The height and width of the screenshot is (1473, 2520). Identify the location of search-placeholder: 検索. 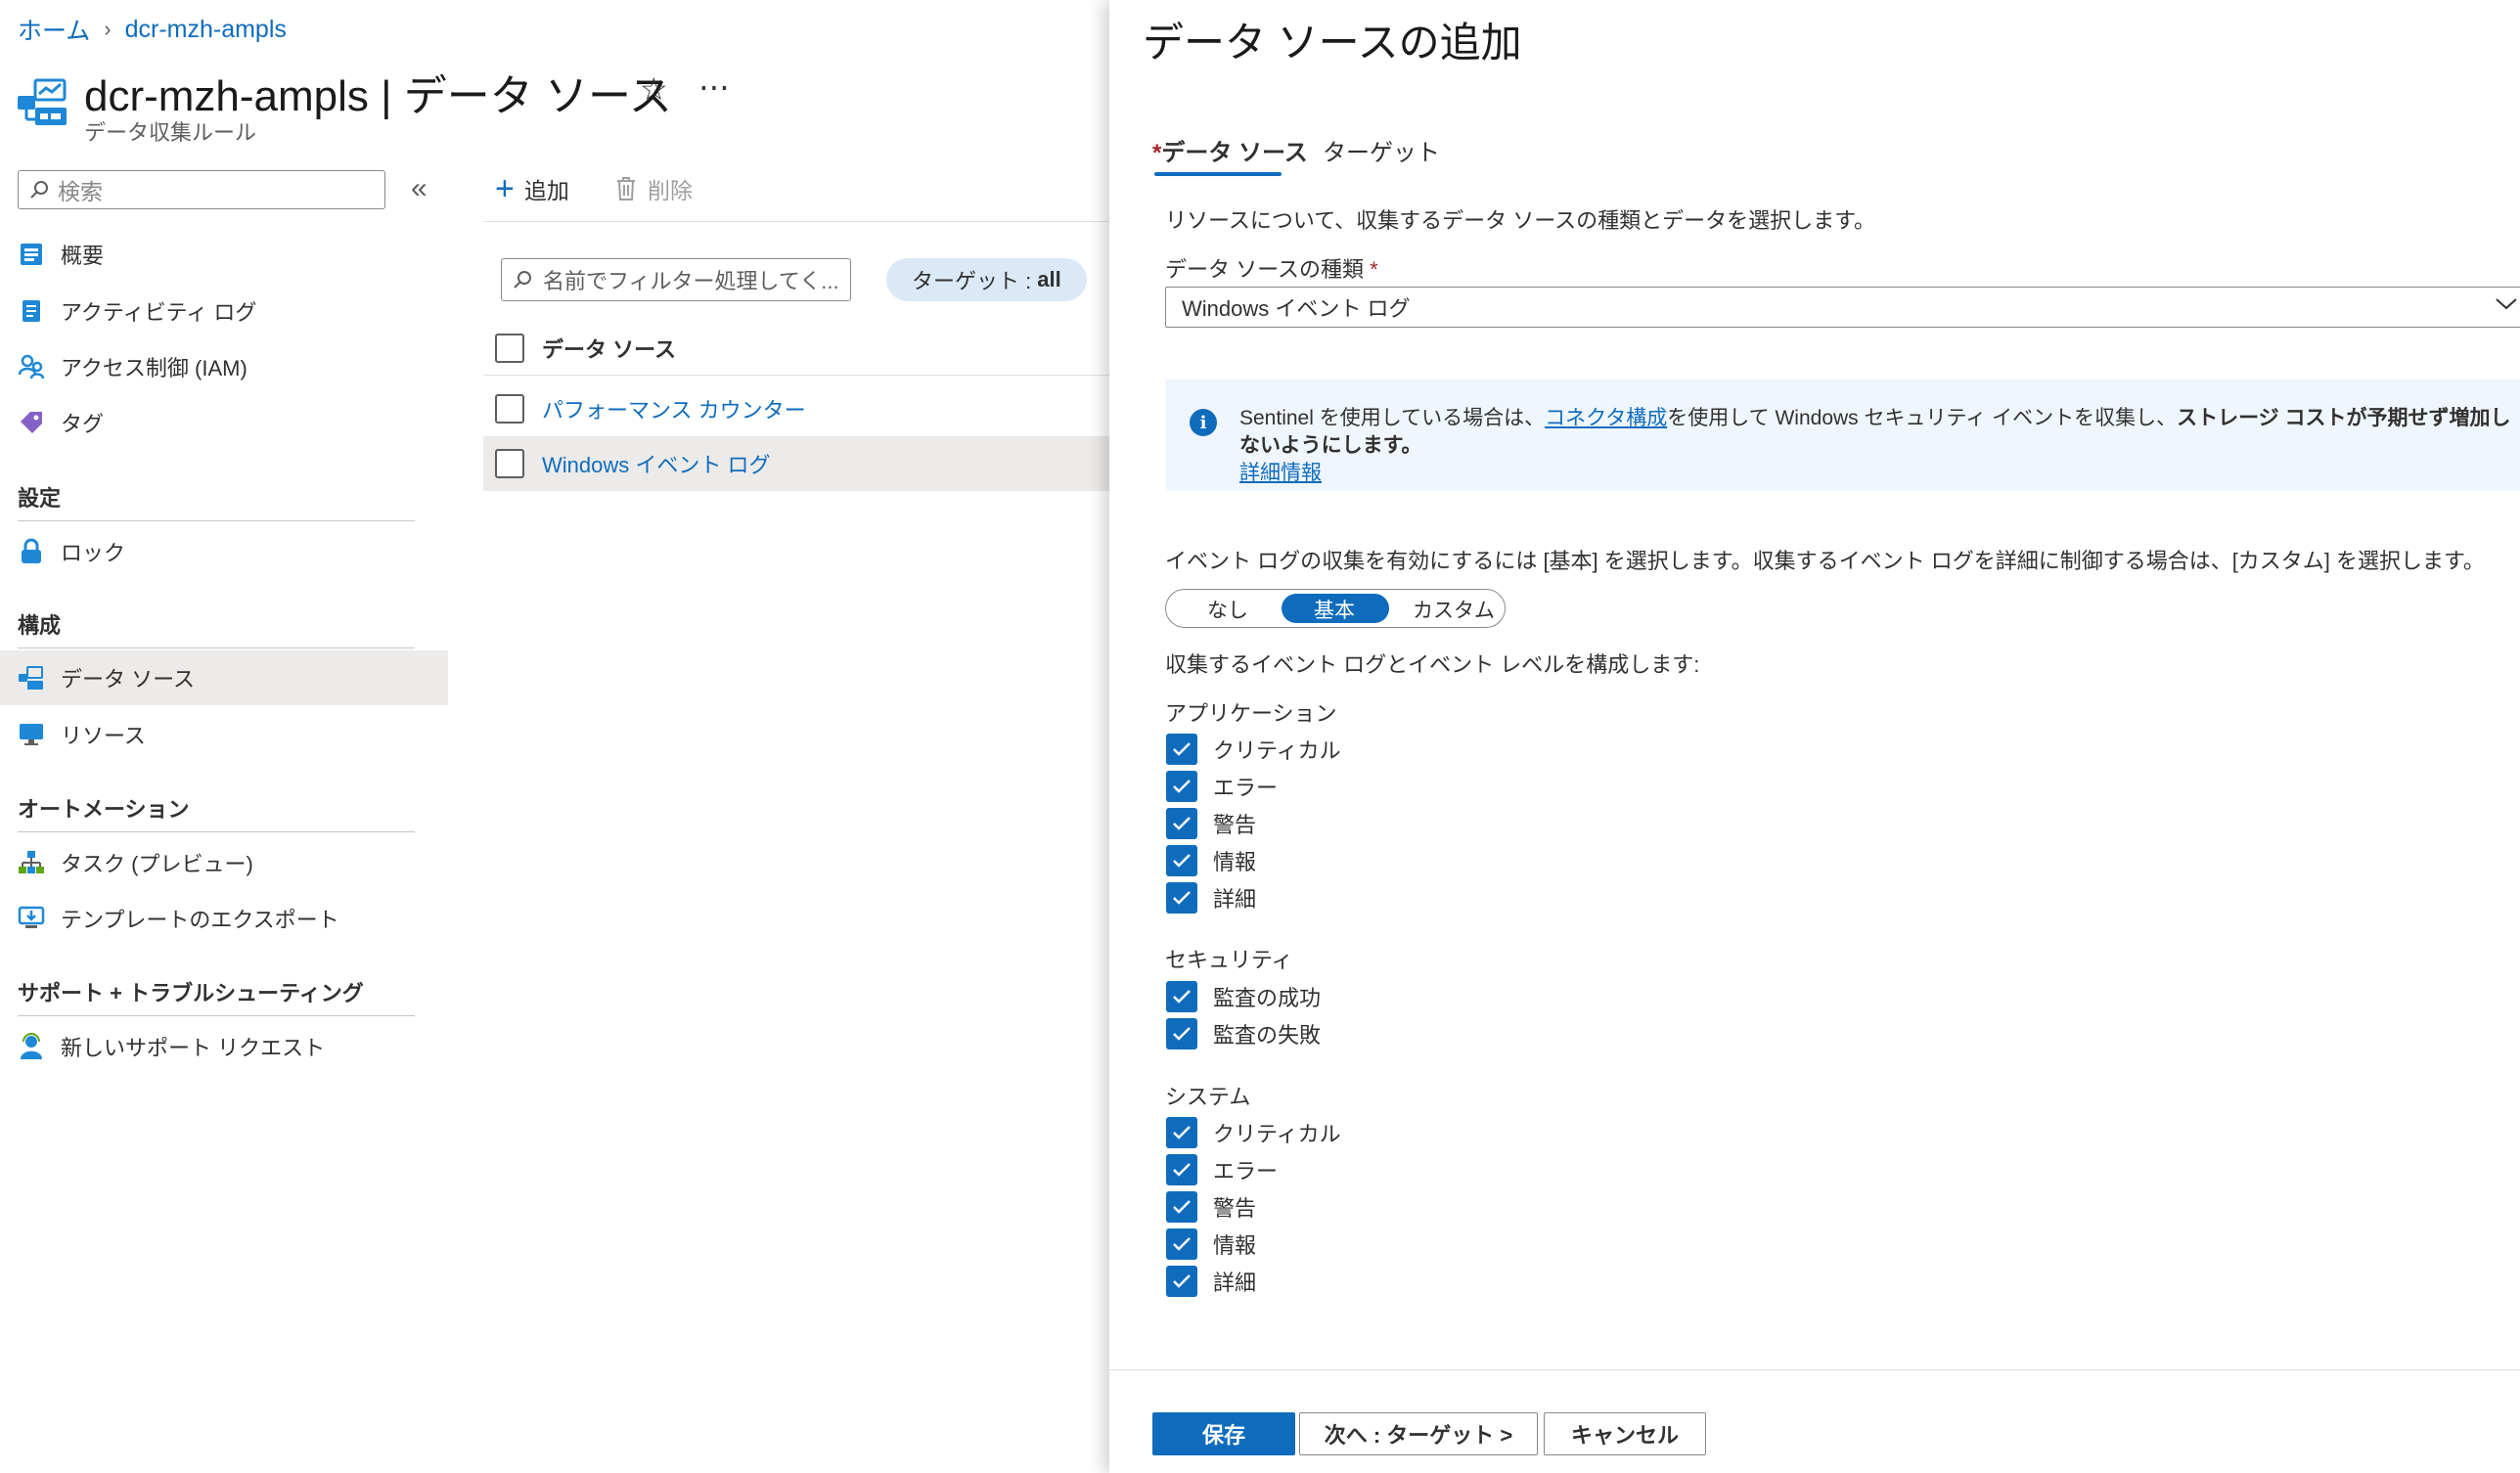
(80, 191).